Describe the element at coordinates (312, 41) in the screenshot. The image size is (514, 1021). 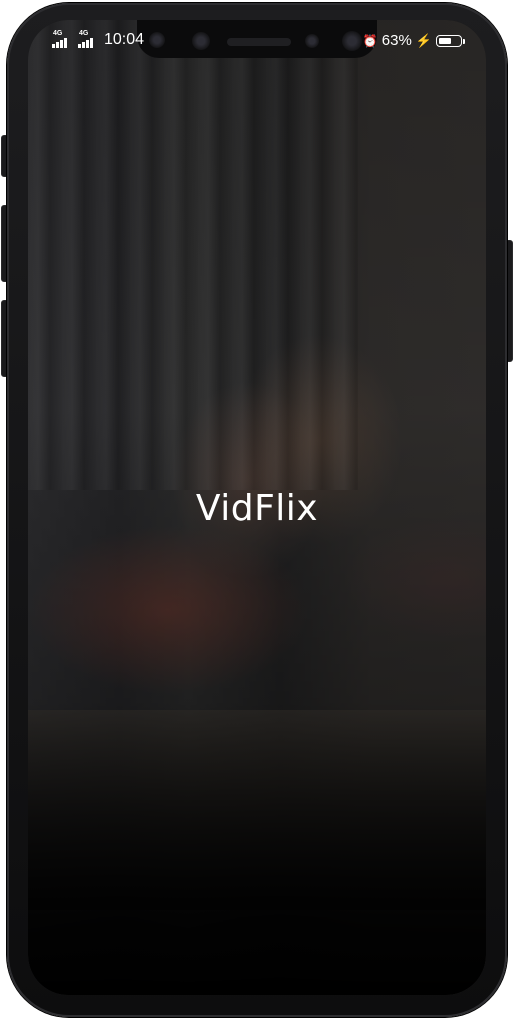
I see `ambient-sensor` at that location.